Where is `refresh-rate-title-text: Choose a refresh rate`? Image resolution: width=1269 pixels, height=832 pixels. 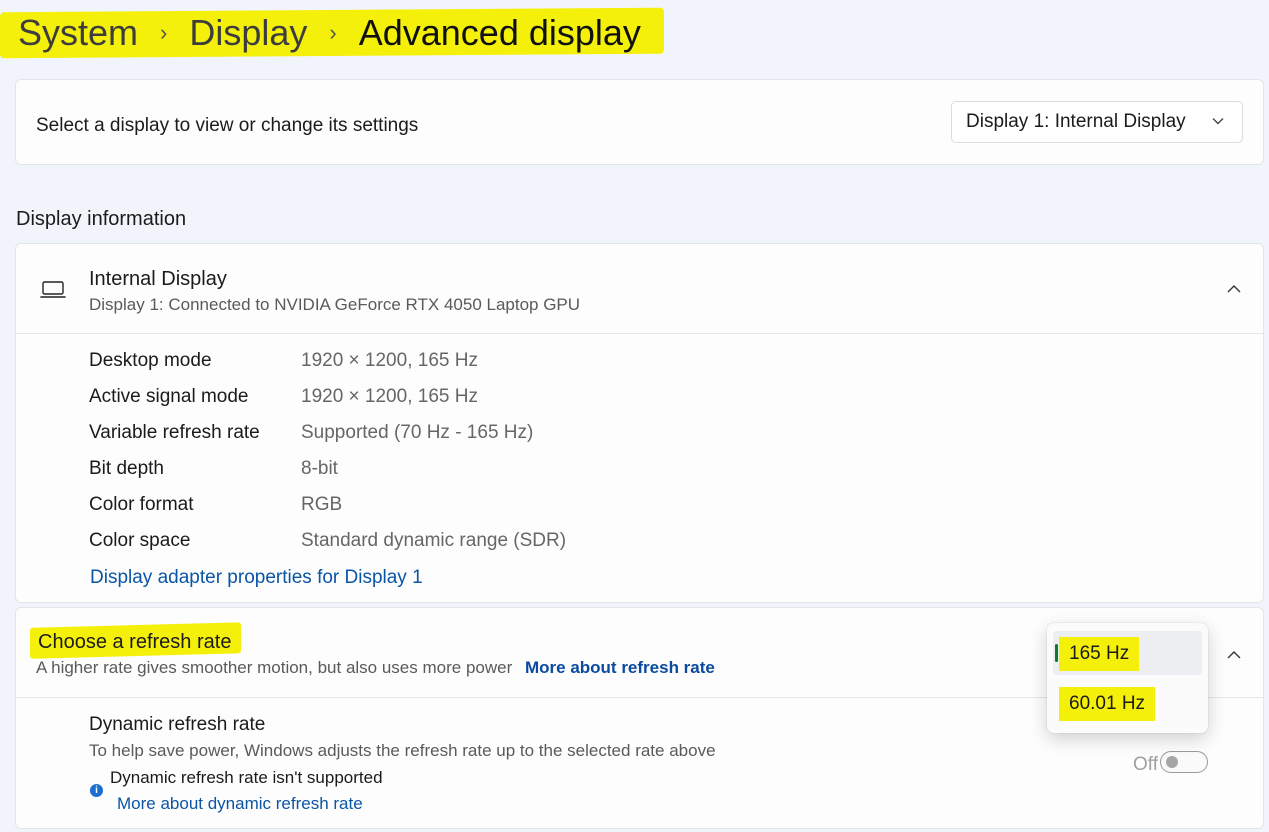
refresh-rate-title-text: Choose a refresh rate is located at coordinates (135, 642).